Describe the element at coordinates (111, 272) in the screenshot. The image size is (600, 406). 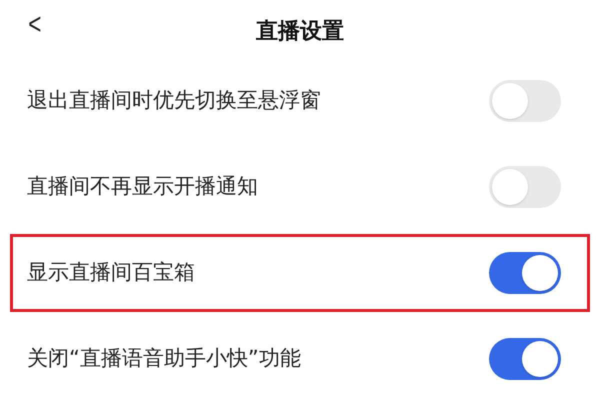
I see `setting-label: 显示直播间百宝箱` at that location.